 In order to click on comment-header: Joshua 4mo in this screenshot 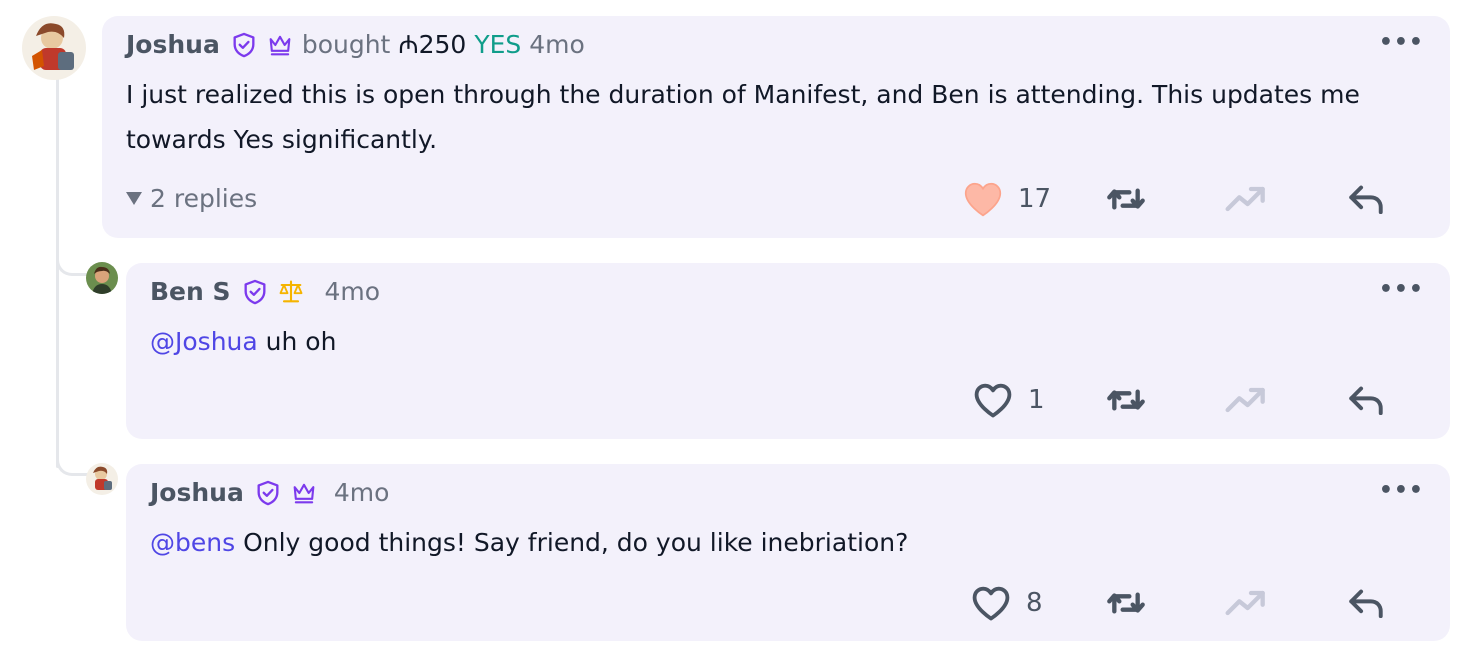, I will do `click(269, 493)`.